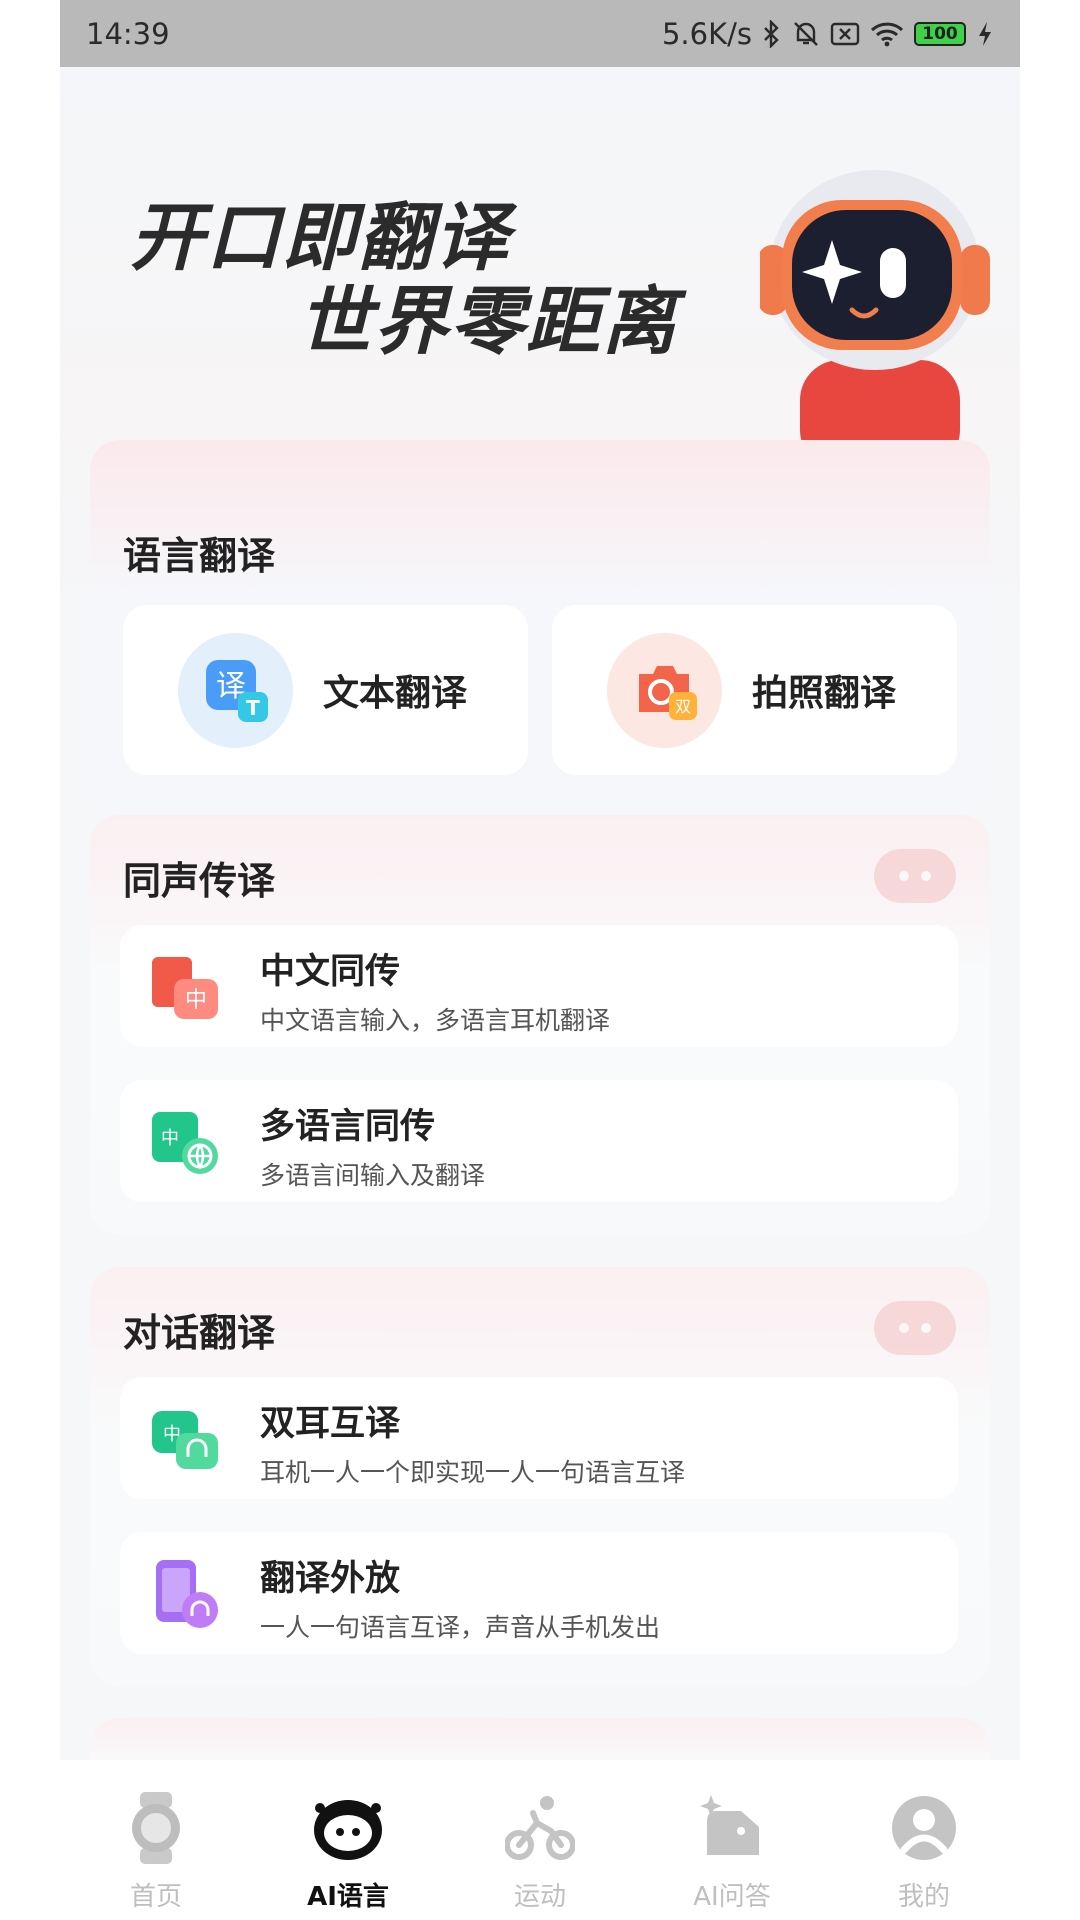  I want to click on item-title: 翻译外放, so click(330, 1579).